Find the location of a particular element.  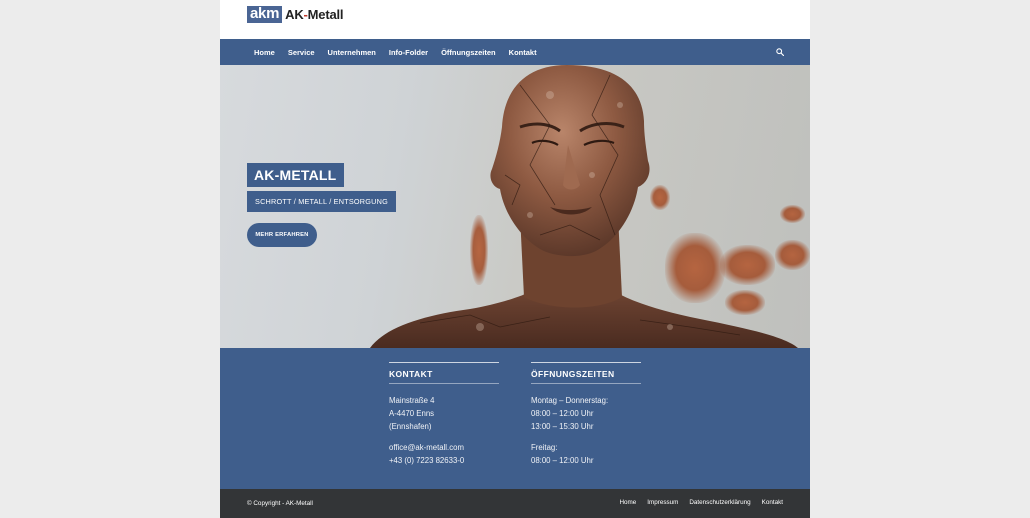

logo: akm AK-Metall is located at coordinates (295, 14).